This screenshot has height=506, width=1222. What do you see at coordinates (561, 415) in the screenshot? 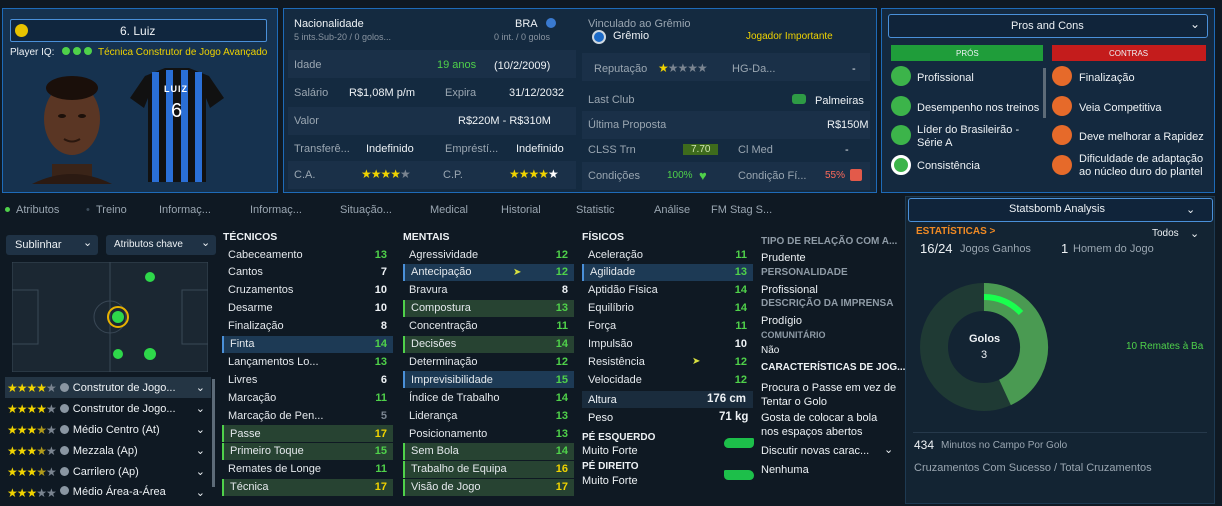
I see `attribute-value: 13` at bounding box center [561, 415].